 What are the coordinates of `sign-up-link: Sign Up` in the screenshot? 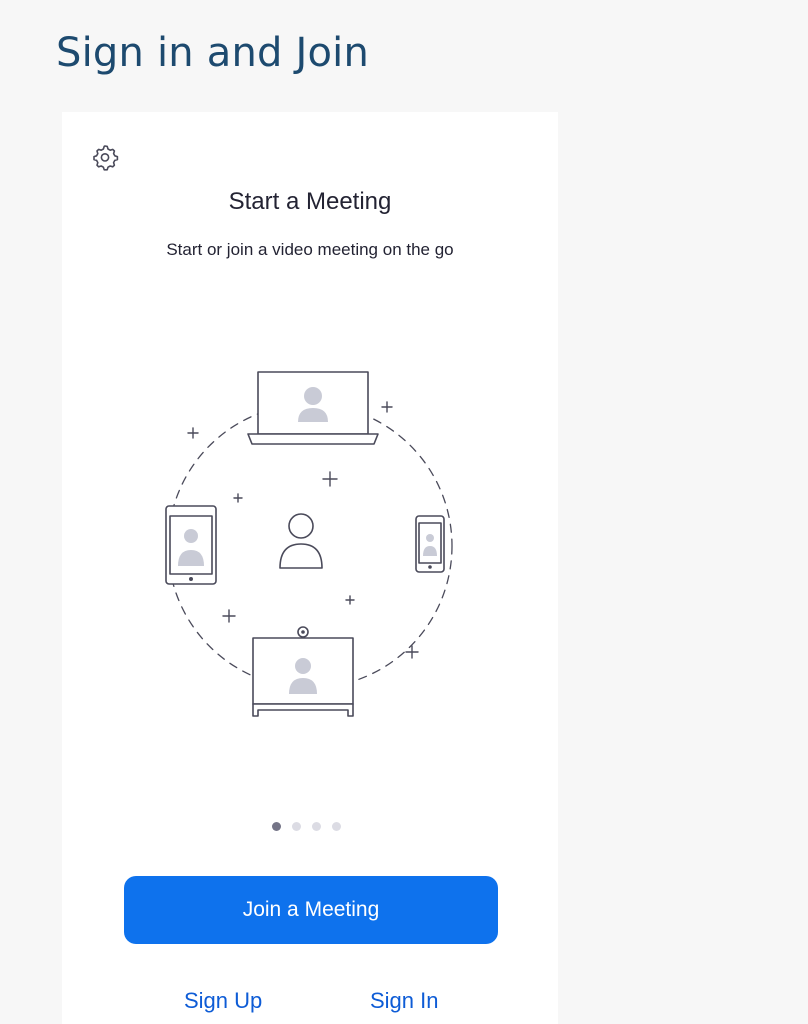 It's located at (223, 1001).